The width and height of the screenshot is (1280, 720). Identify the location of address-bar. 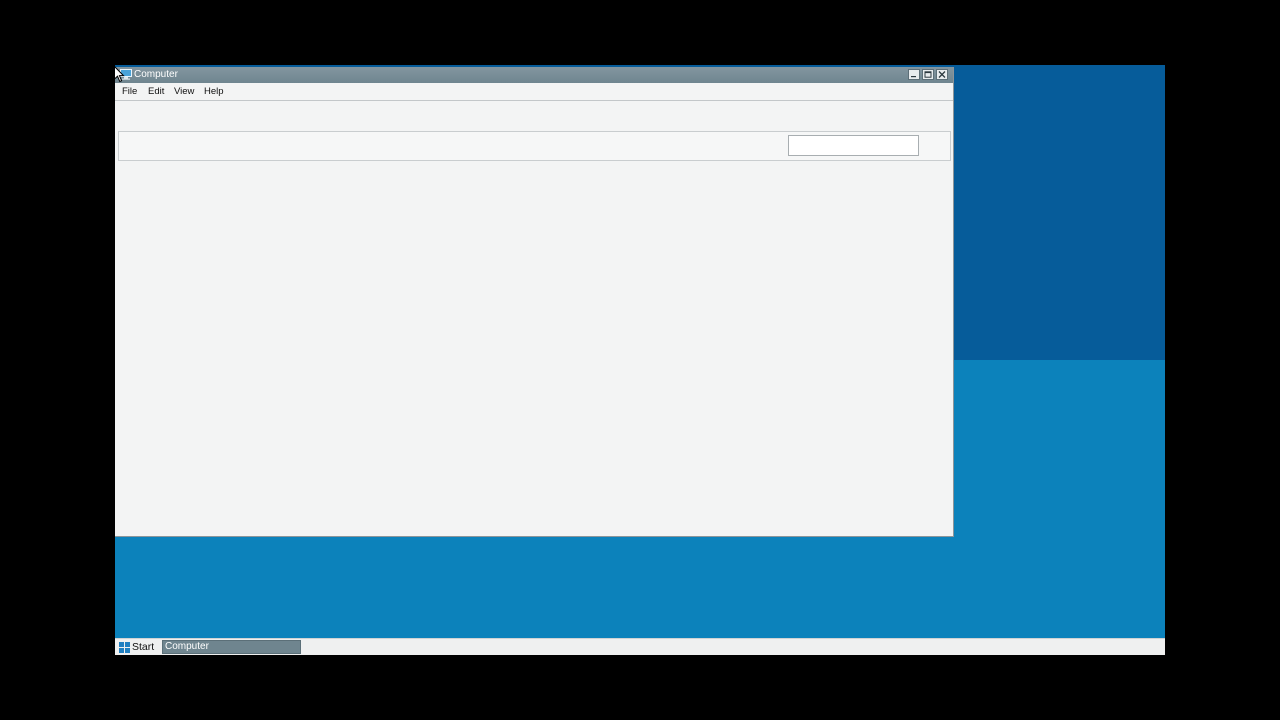
(534, 146).